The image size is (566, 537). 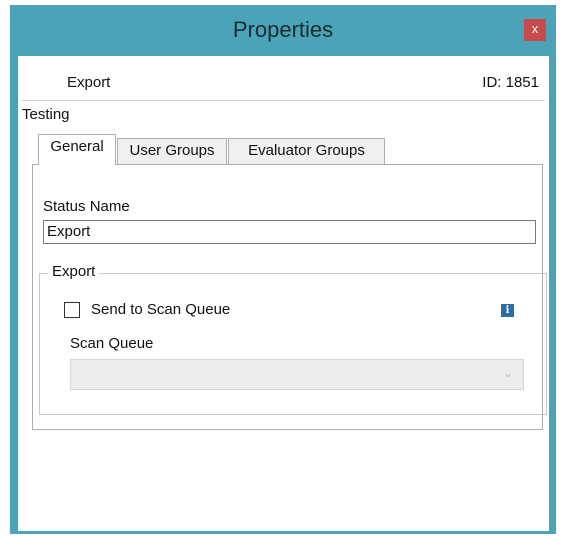 I want to click on scan-queue-dropdown: ⌄, so click(x=297, y=374).